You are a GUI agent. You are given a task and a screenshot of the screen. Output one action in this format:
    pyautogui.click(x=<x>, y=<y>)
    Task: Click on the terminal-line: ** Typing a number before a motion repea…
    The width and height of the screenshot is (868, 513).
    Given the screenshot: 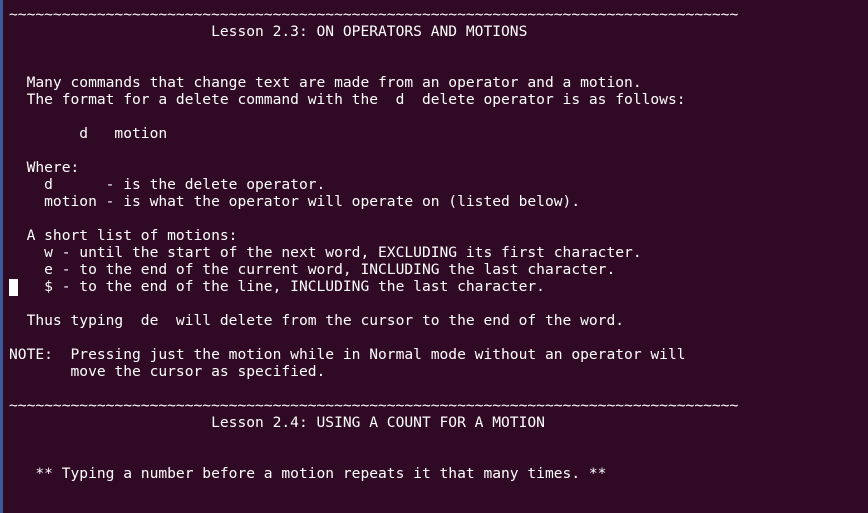 What is the action you would take?
    pyautogui.click(x=308, y=473)
    